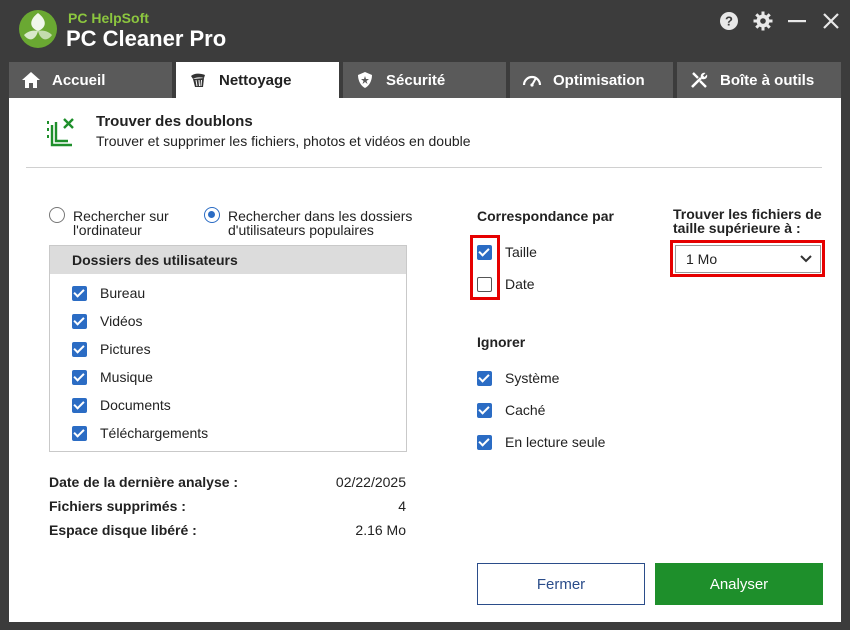 The image size is (850, 630). What do you see at coordinates (484, 442) in the screenshot?
I see `checkbox-lecture-seule` at bounding box center [484, 442].